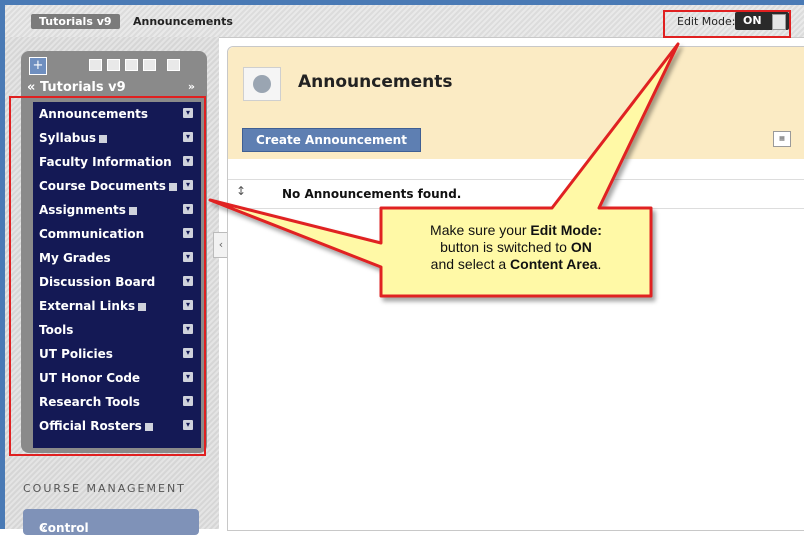 The width and height of the screenshot is (804, 549). I want to click on course-menu-title-text: Tutorials v9, so click(82, 87).